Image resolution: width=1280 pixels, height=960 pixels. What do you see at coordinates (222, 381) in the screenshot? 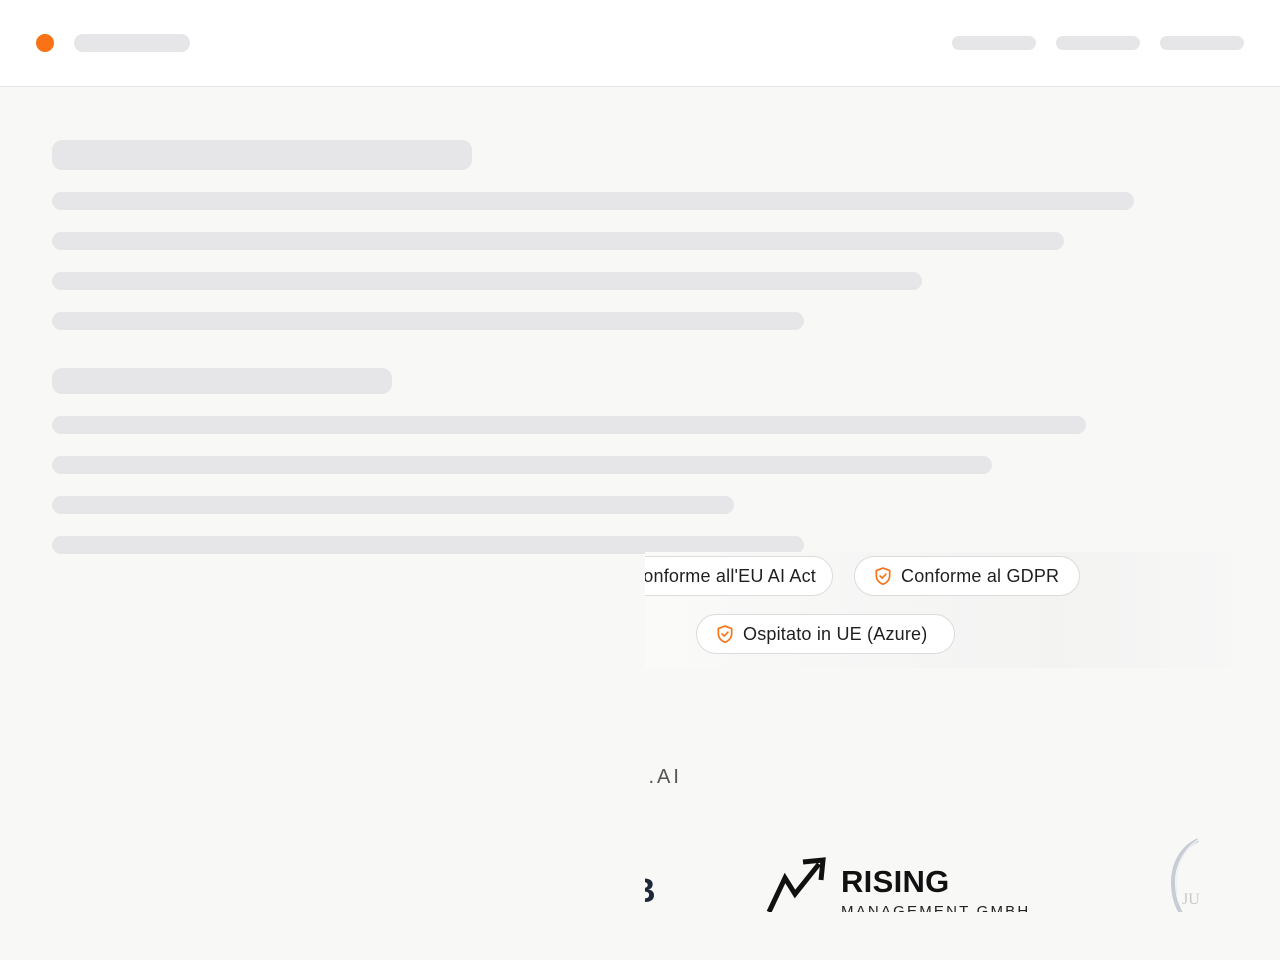
I see `subheading-placeholder` at bounding box center [222, 381].